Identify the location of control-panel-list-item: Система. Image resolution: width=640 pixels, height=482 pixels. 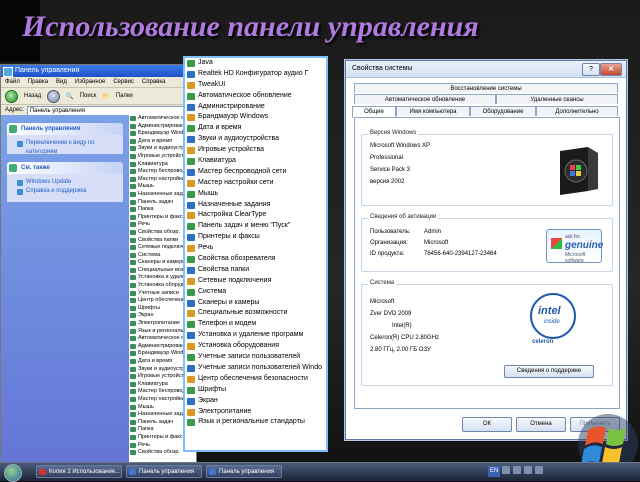
(255, 292).